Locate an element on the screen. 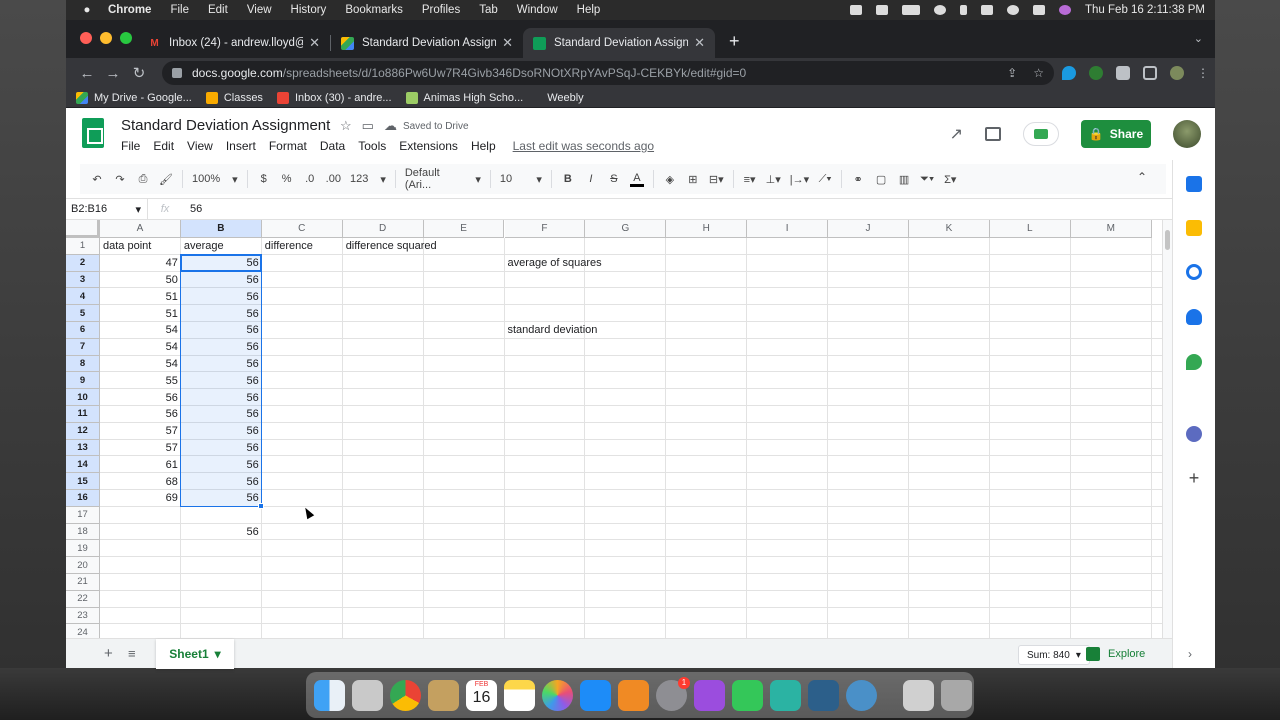 The height and width of the screenshot is (720, 1280). row-header-22: 22 is located at coordinates (83, 599).